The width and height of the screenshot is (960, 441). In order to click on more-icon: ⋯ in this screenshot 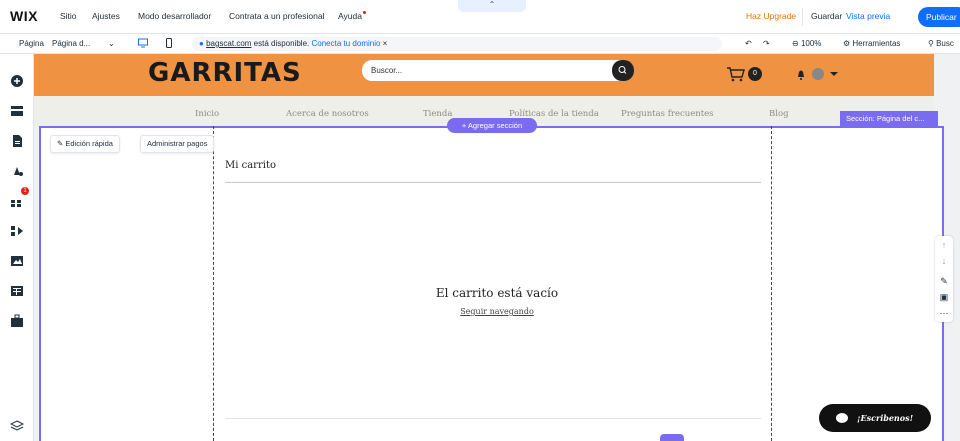, I will do `click(944, 313)`.